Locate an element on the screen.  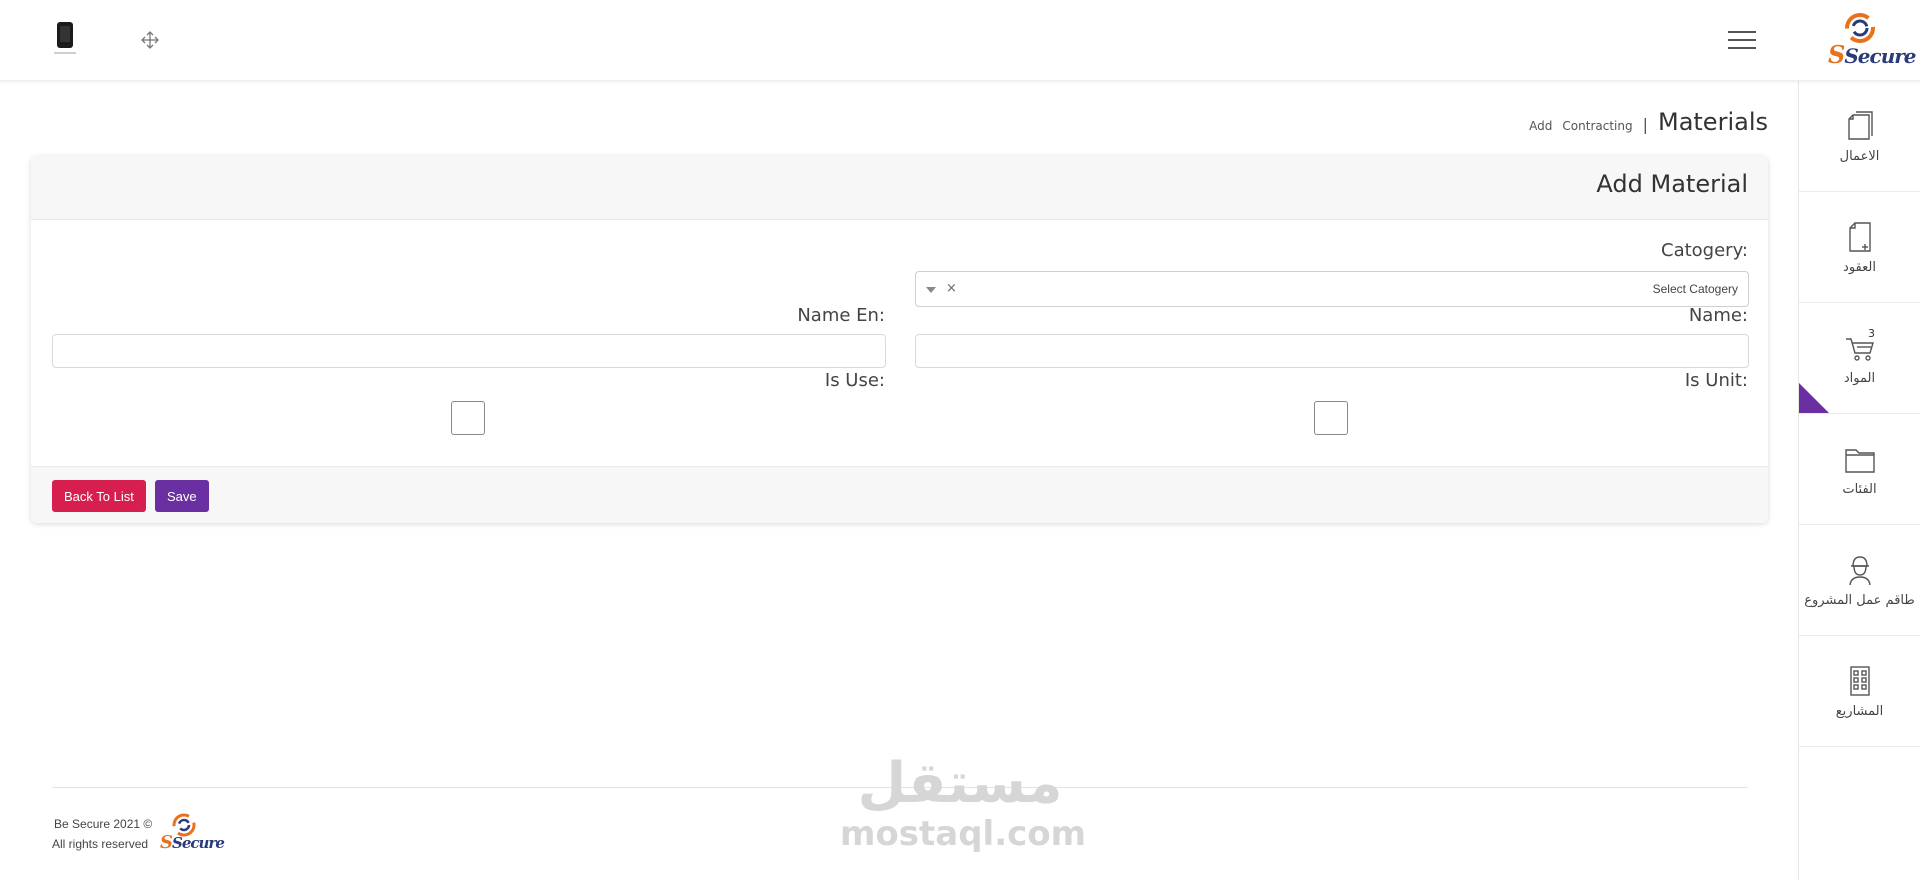
sidebar-item-materials: 3 المواد is located at coordinates (1859, 358).